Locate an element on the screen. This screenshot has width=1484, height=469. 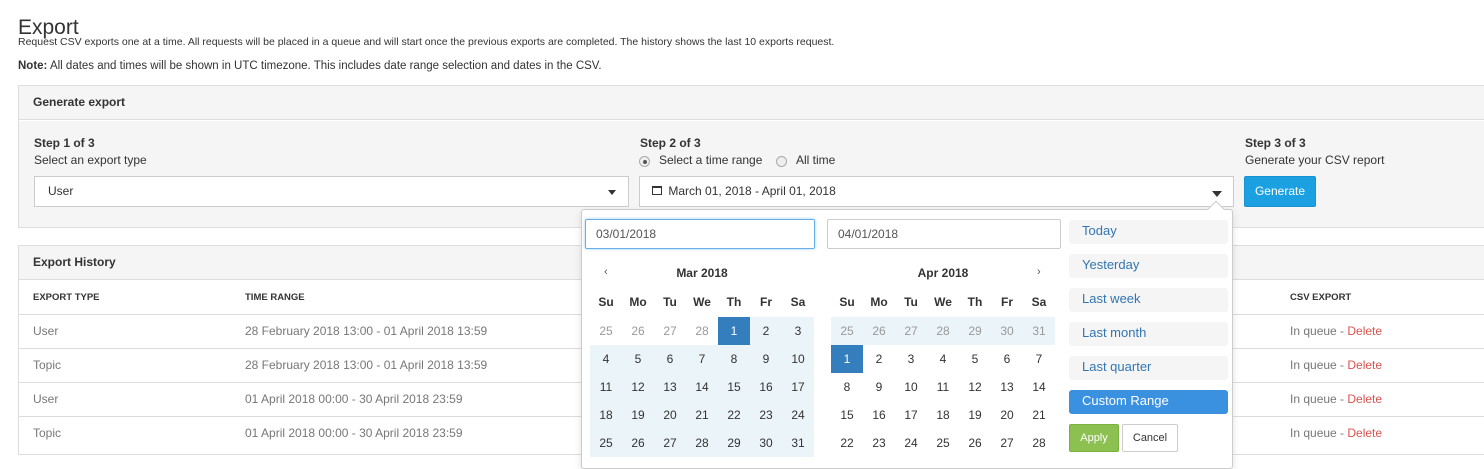
end-date-input: 04/01/2018 is located at coordinates (944, 234).